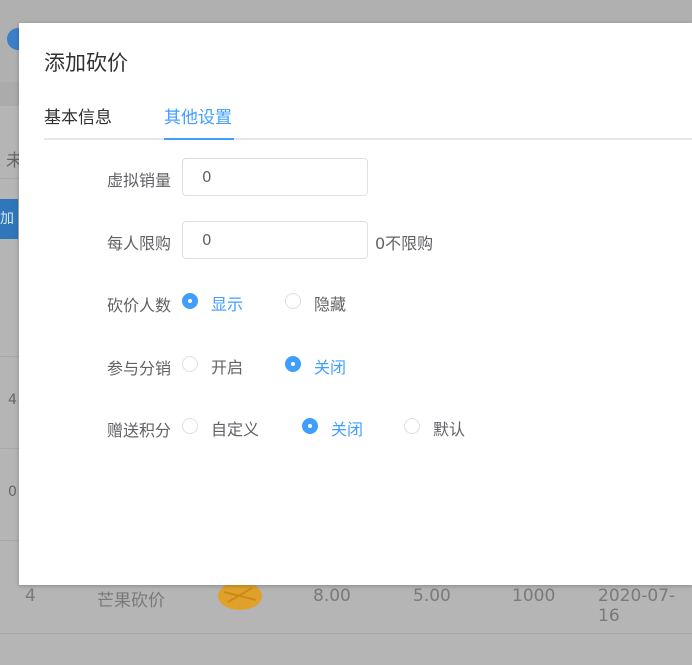 This screenshot has height=665, width=692. What do you see at coordinates (346, 608) in the screenshot?
I see `background-table-row: 4 芒果砍价 8.00 5.00 1000 2020-07-16` at bounding box center [346, 608].